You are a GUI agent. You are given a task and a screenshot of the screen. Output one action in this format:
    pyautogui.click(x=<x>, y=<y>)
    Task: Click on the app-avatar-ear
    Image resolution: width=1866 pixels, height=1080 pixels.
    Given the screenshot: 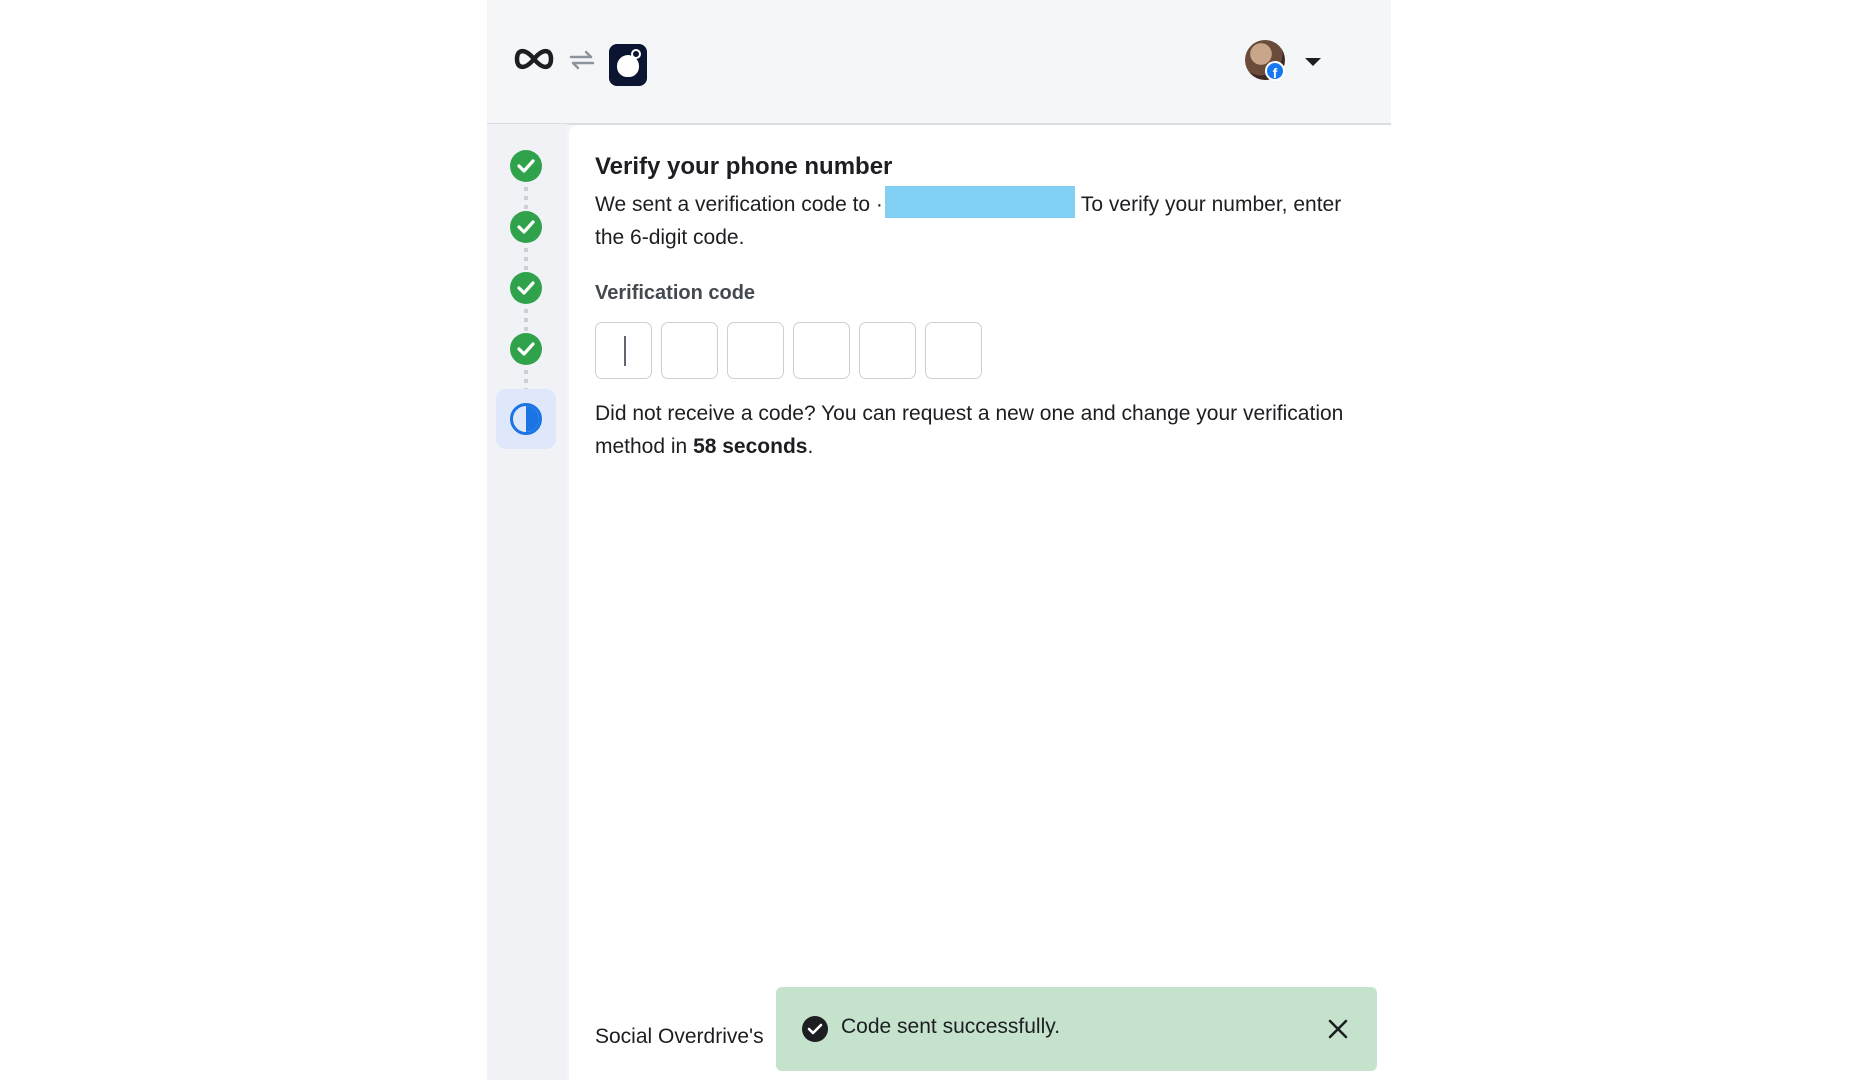 What is the action you would take?
    pyautogui.click(x=636, y=54)
    